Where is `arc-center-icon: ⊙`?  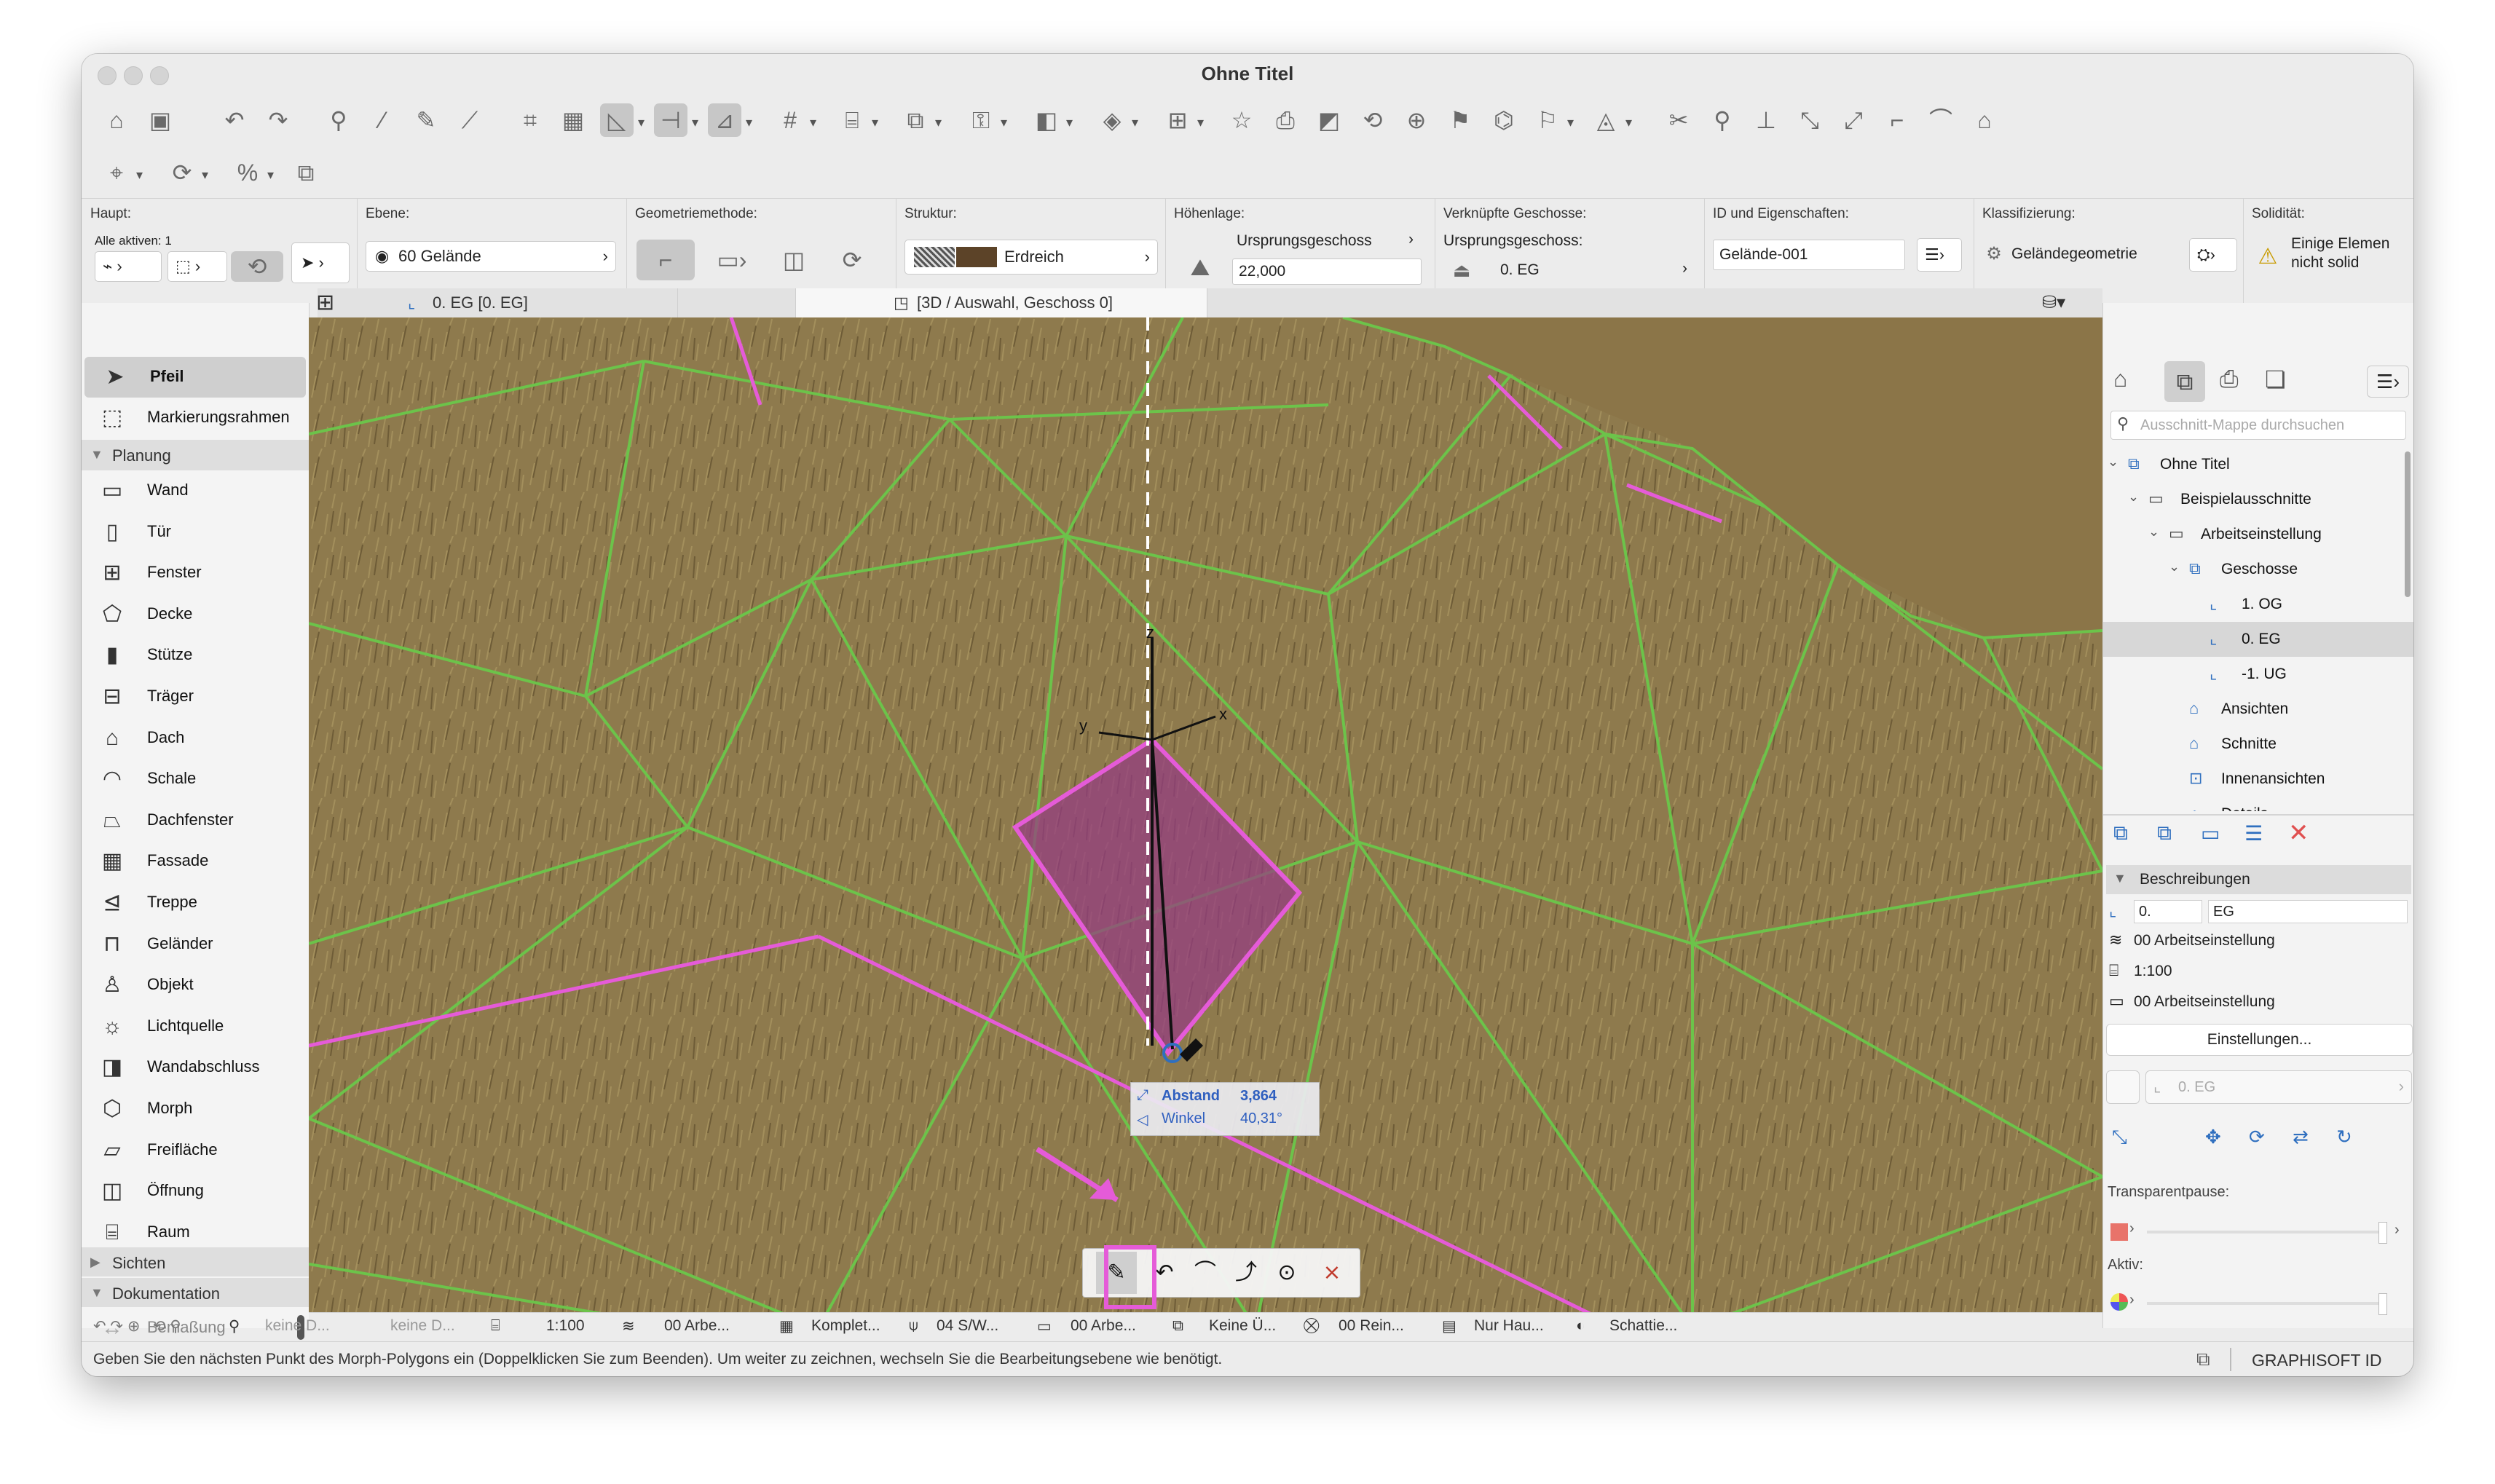 arc-center-icon: ⊙ is located at coordinates (1286, 1273).